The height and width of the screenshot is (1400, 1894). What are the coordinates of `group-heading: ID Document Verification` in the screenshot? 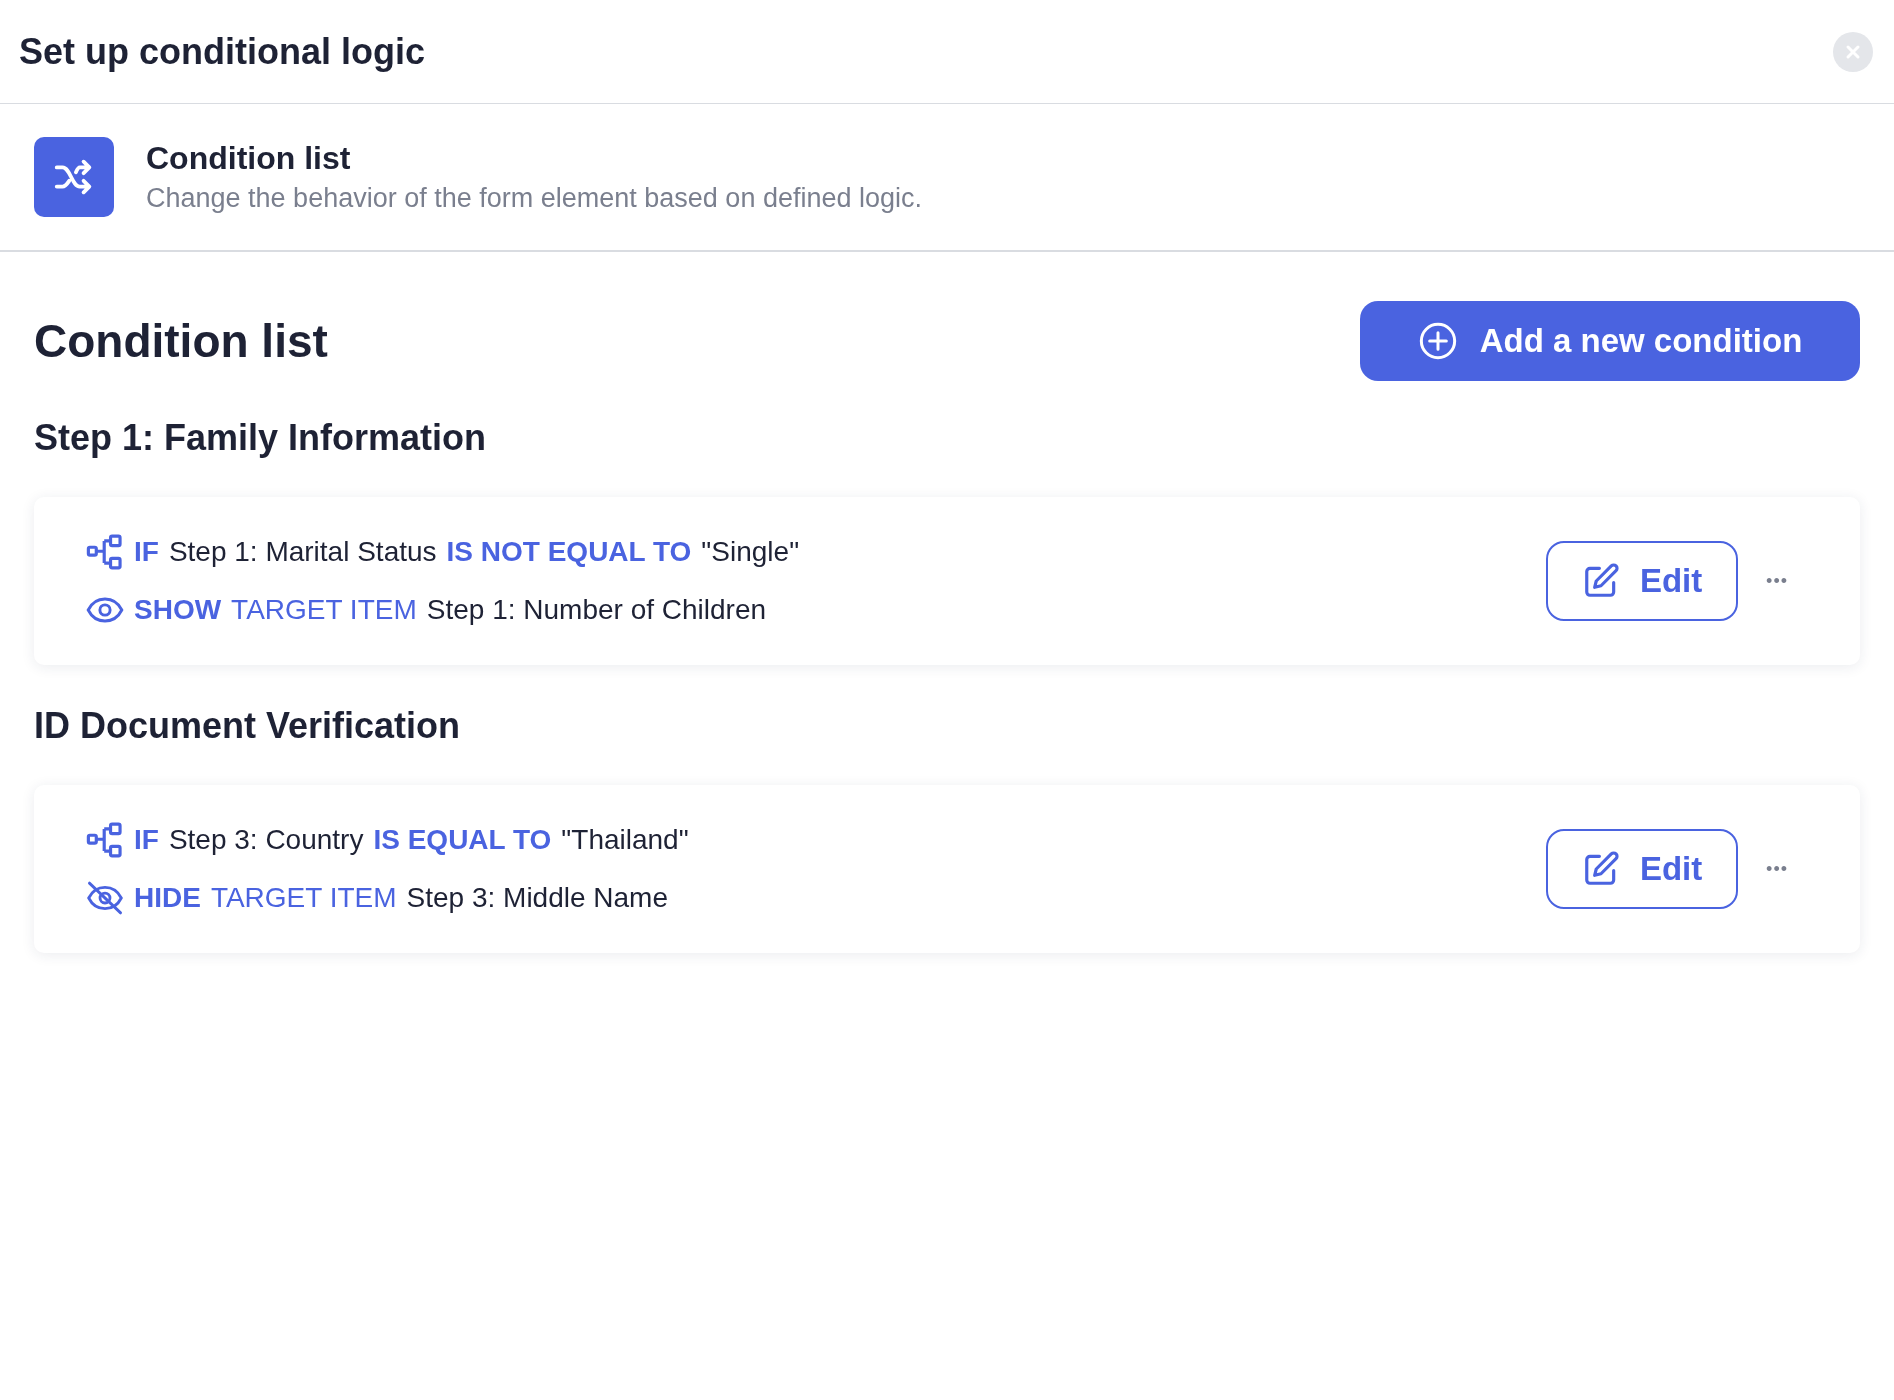 It's located at (248, 726).